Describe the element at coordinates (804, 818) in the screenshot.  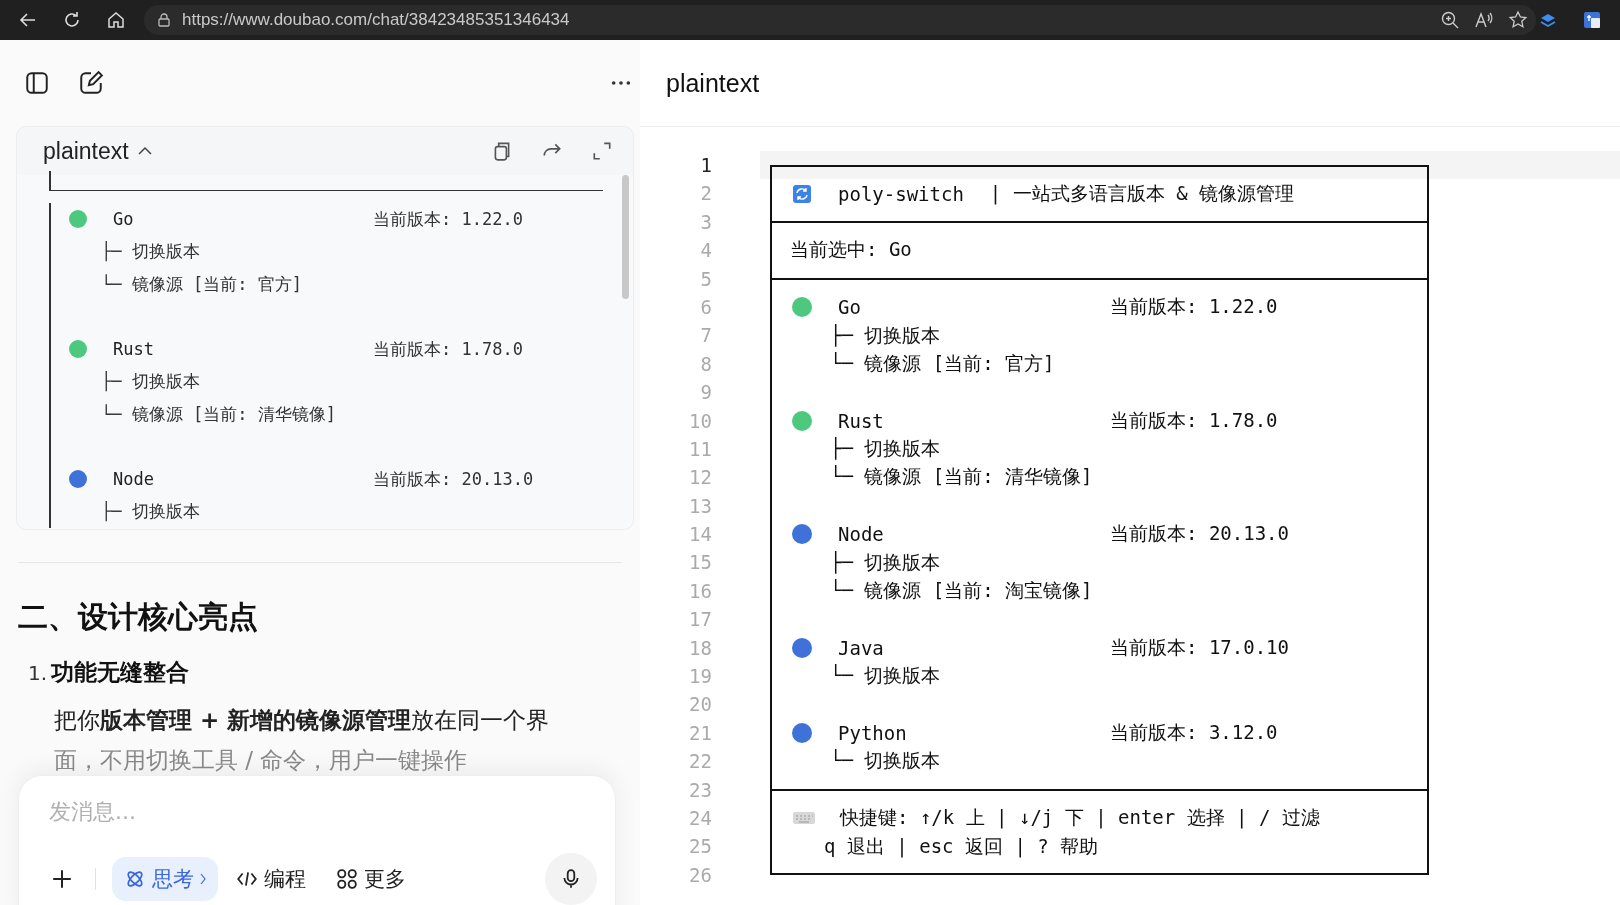
I see `keyboard-icon` at that location.